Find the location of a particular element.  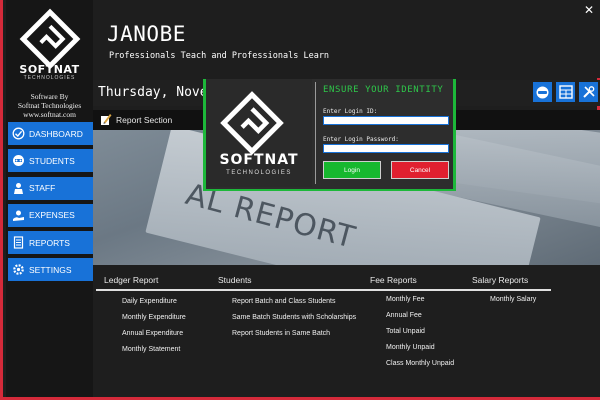

sidebar-item-label: DASHBOARD is located at coordinates (56, 133).